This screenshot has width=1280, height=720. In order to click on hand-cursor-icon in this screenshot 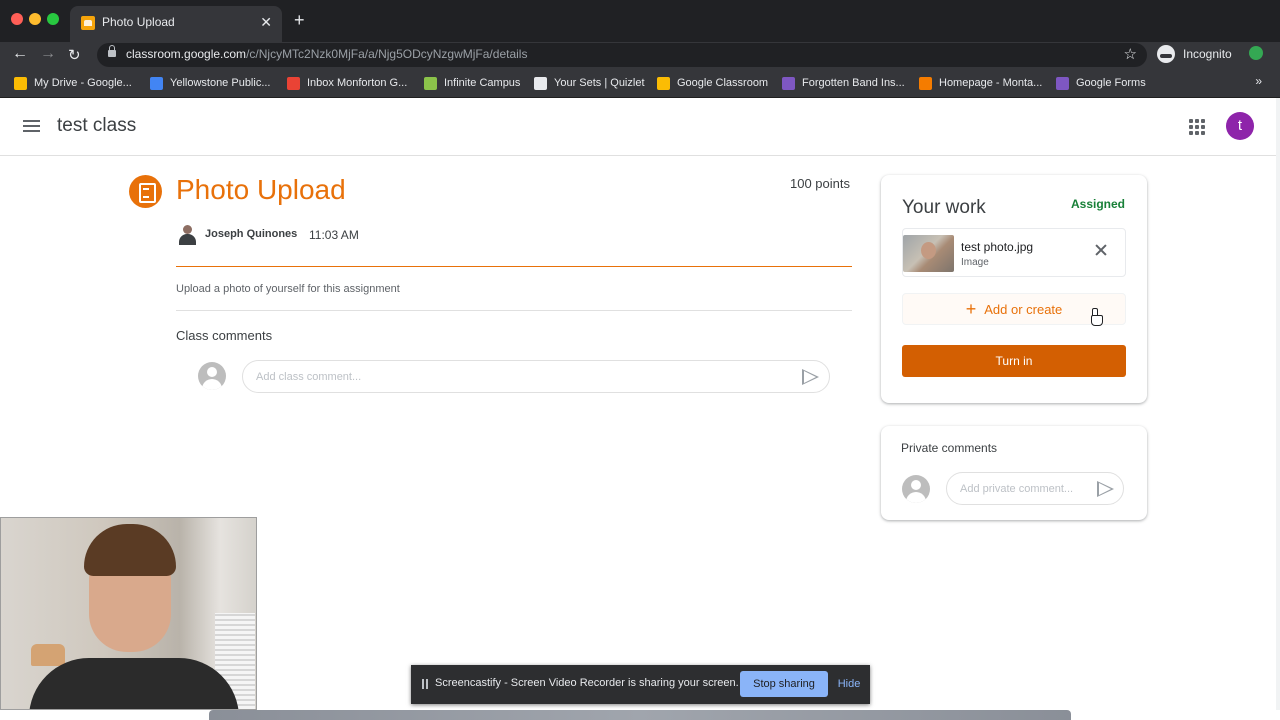, I will do `click(1096, 317)`.